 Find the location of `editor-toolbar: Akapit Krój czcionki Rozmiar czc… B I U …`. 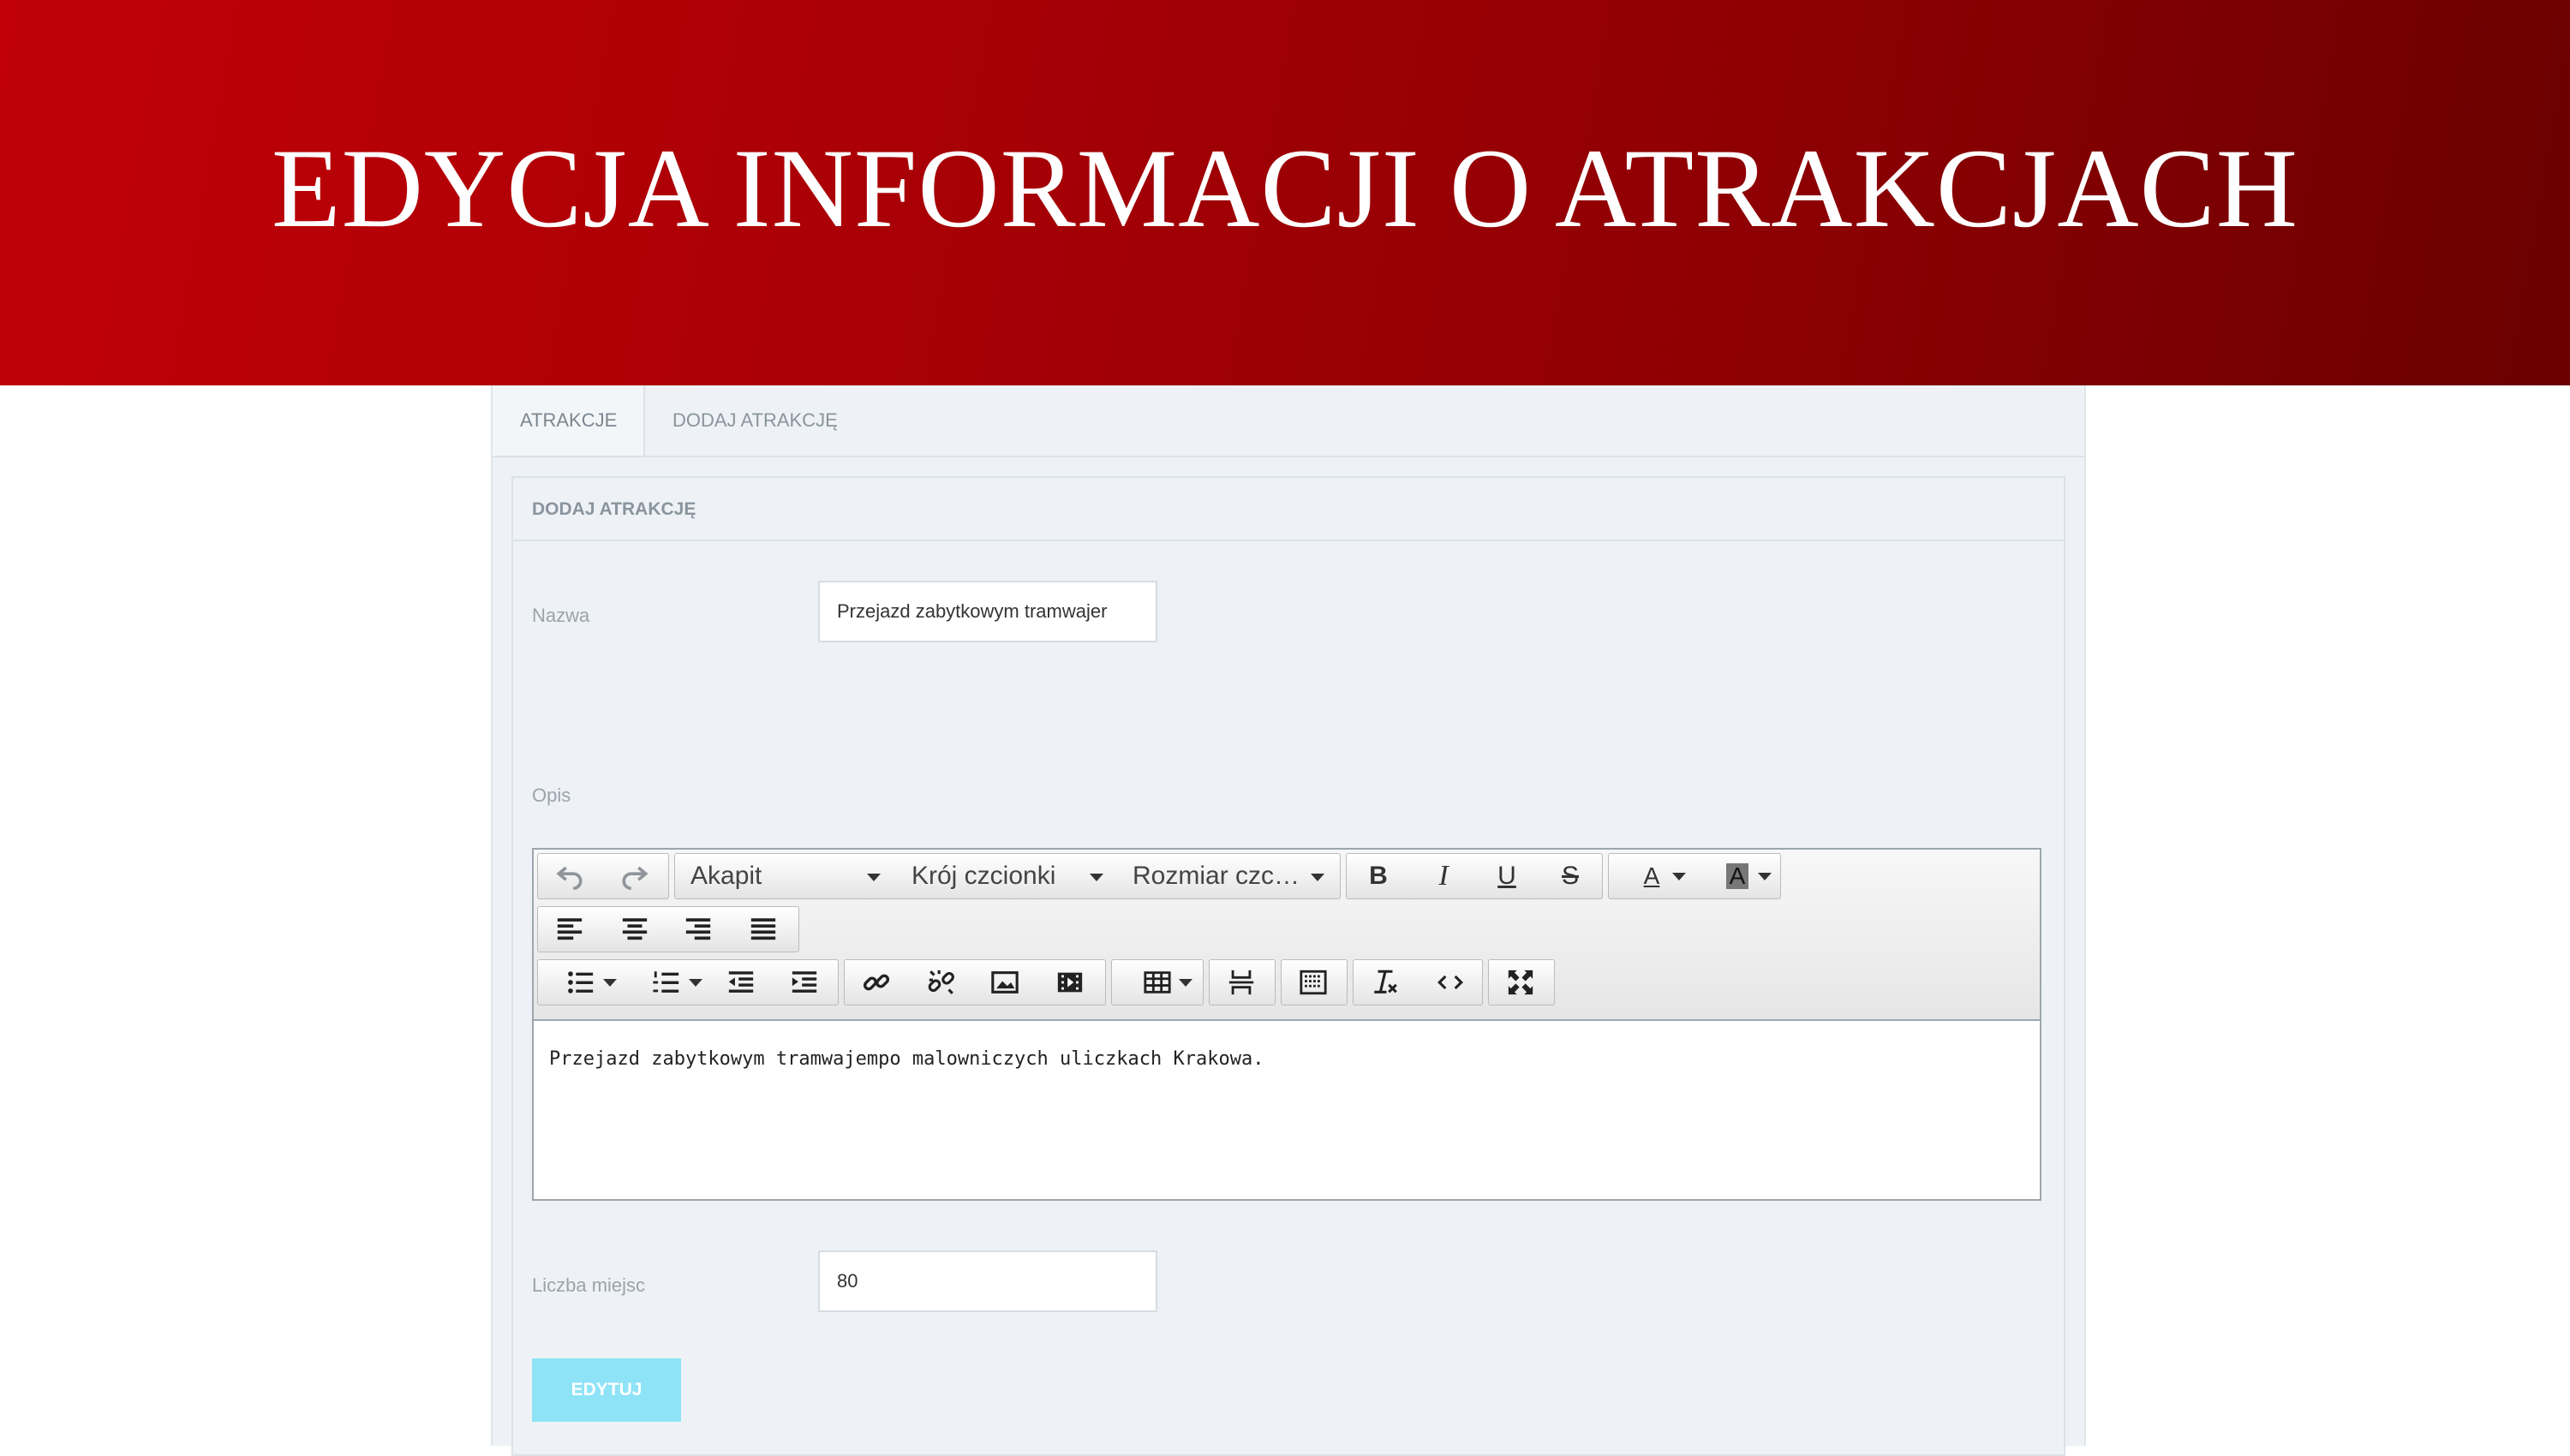

editor-toolbar: Akapit Krój czcionki Rozmiar czc… B I U … is located at coordinates (1287, 936).